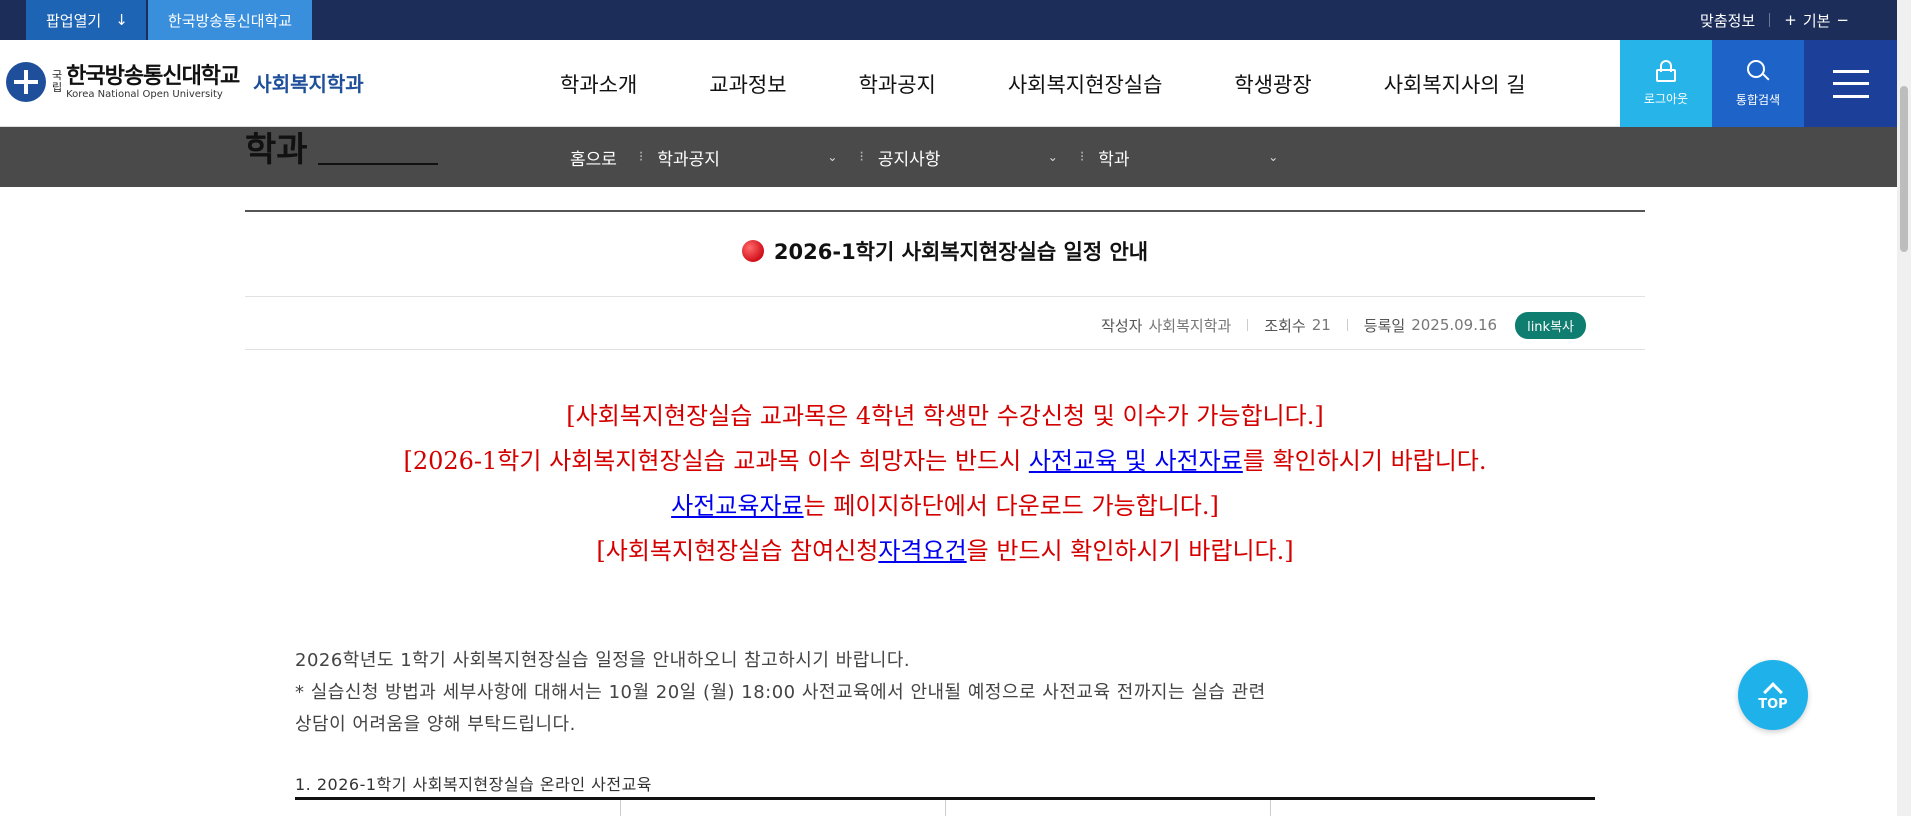 This screenshot has width=1911, height=816. I want to click on university-link-label: 한국방송통신대학교, so click(230, 20).